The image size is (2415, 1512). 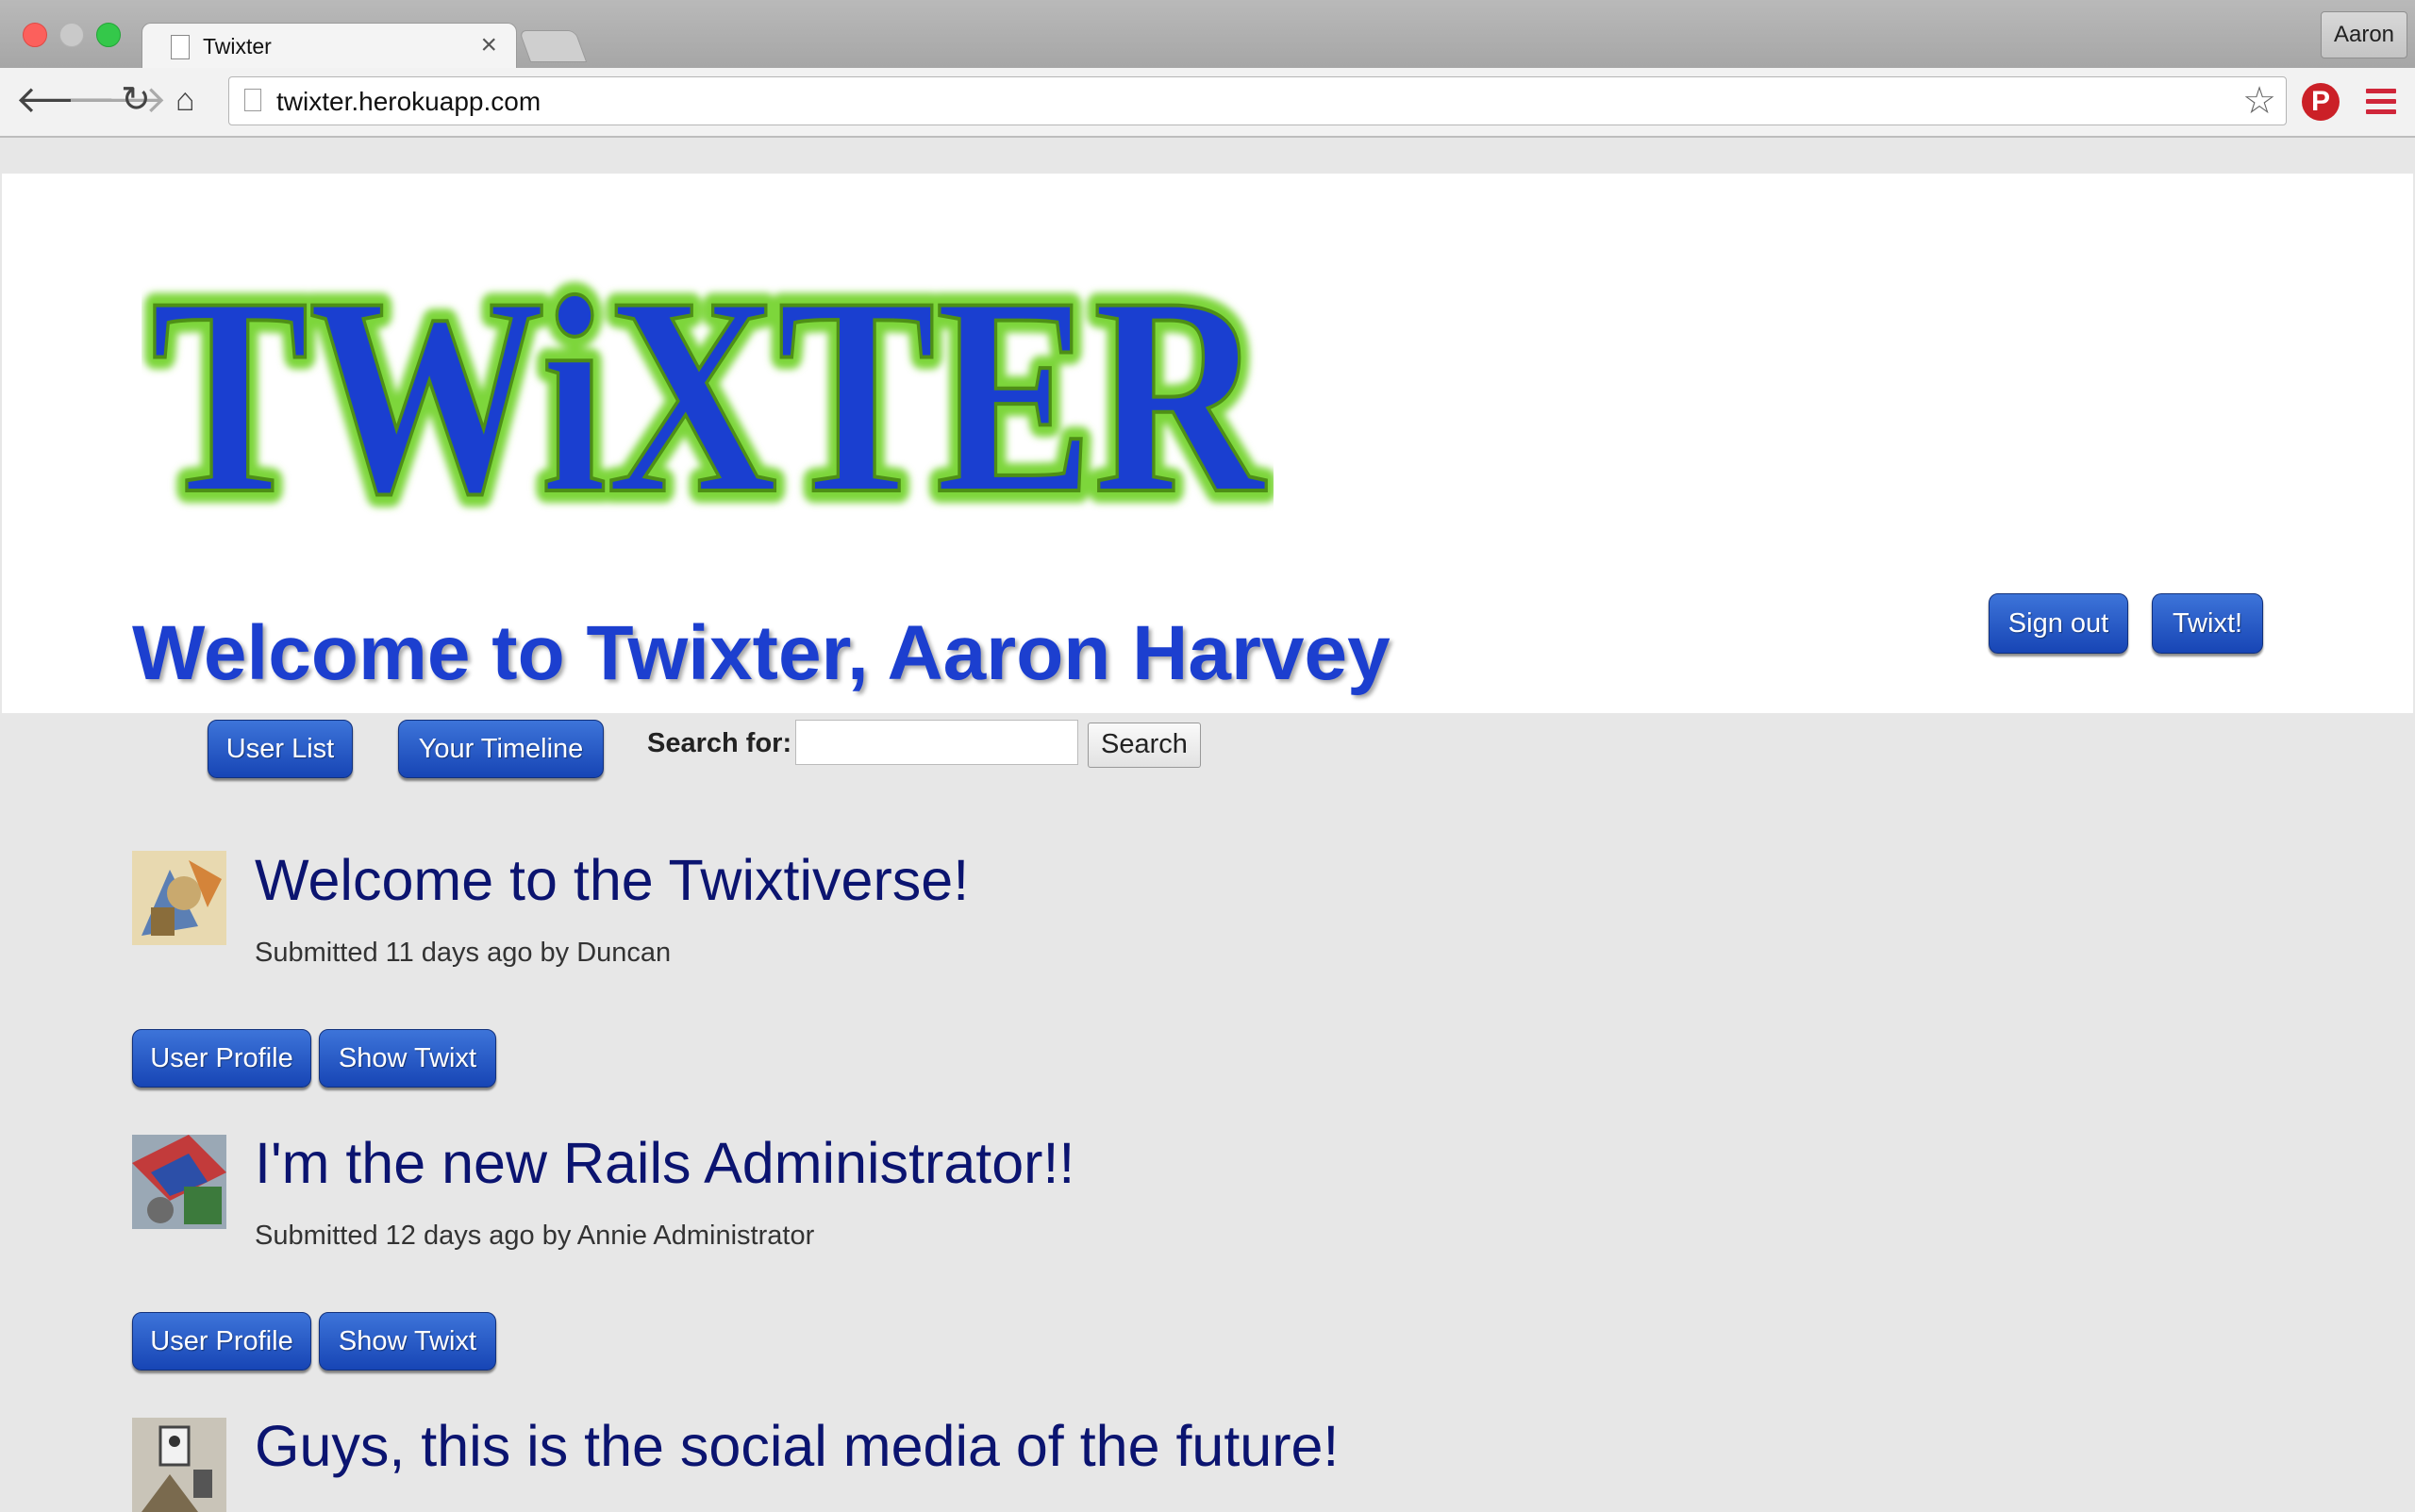 I want to click on new-tab-button, so click(x=553, y=46).